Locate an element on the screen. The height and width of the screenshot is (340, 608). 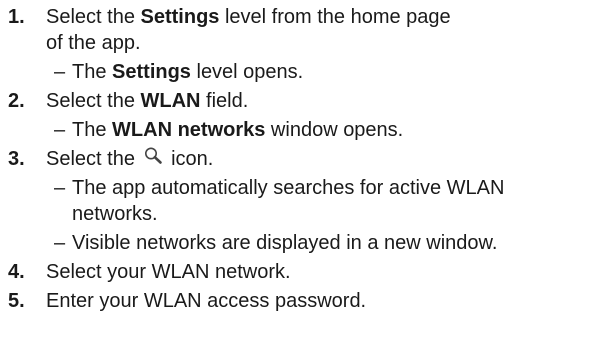
wlan-term: WLAN is located at coordinates (170, 101).